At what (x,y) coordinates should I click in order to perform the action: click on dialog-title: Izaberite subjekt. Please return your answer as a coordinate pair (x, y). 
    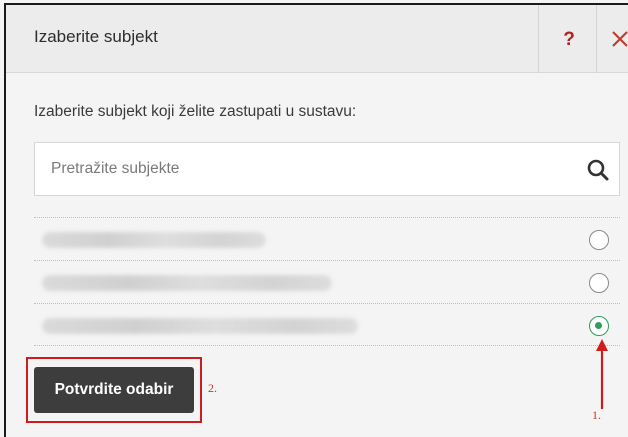
    Looking at the image, I should click on (96, 36).